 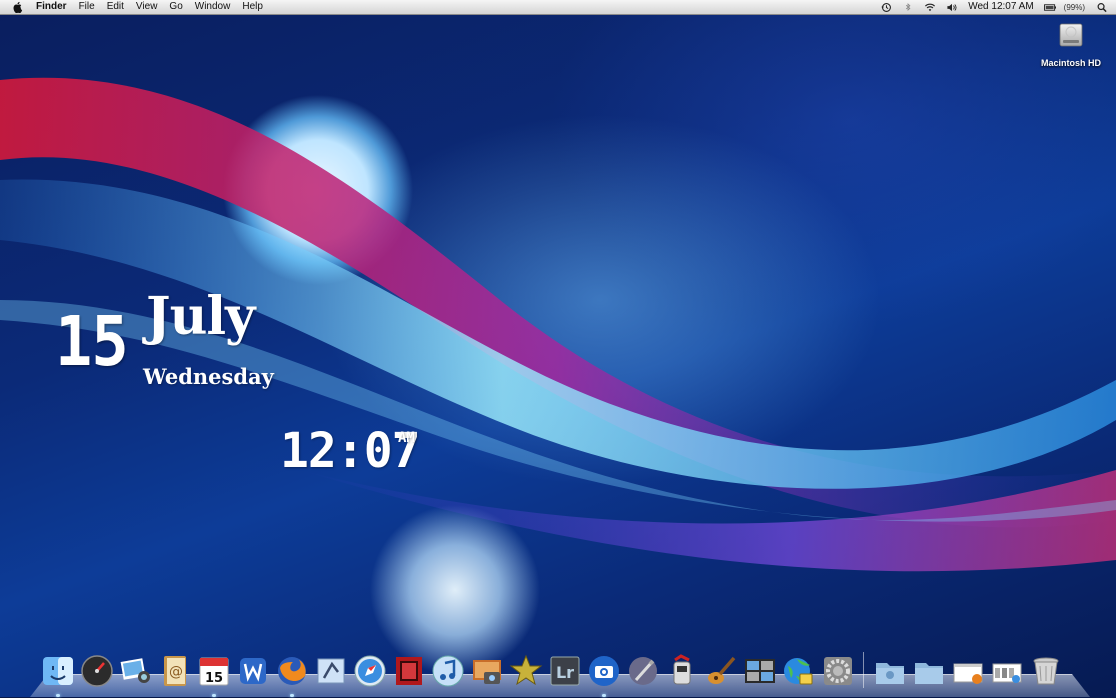 I want to click on itunes-icon, so click(x=448, y=671).